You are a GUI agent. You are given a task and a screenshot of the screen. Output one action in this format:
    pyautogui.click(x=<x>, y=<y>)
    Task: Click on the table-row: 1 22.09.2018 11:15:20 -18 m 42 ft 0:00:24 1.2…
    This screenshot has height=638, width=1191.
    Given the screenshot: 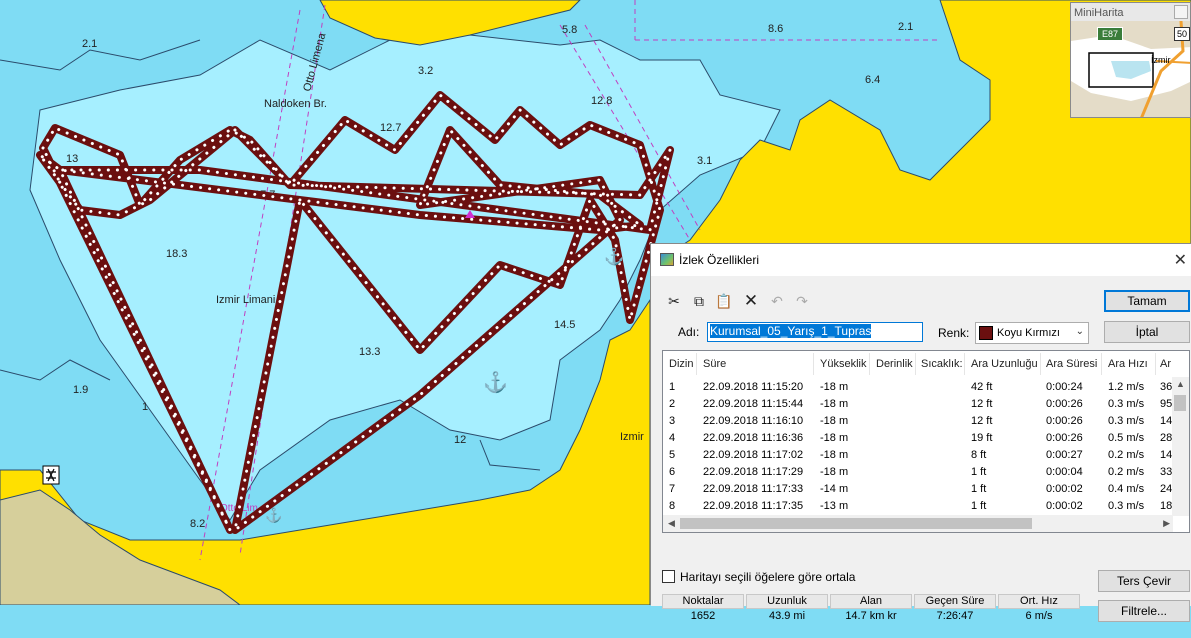 What is the action you would take?
    pyautogui.click(x=918, y=387)
    